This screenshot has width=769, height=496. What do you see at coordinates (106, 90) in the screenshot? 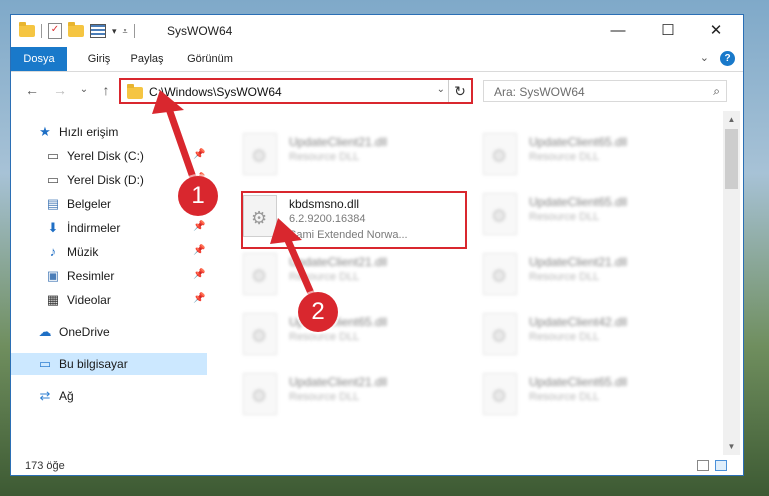
I see `up-icon: ↑` at bounding box center [106, 90].